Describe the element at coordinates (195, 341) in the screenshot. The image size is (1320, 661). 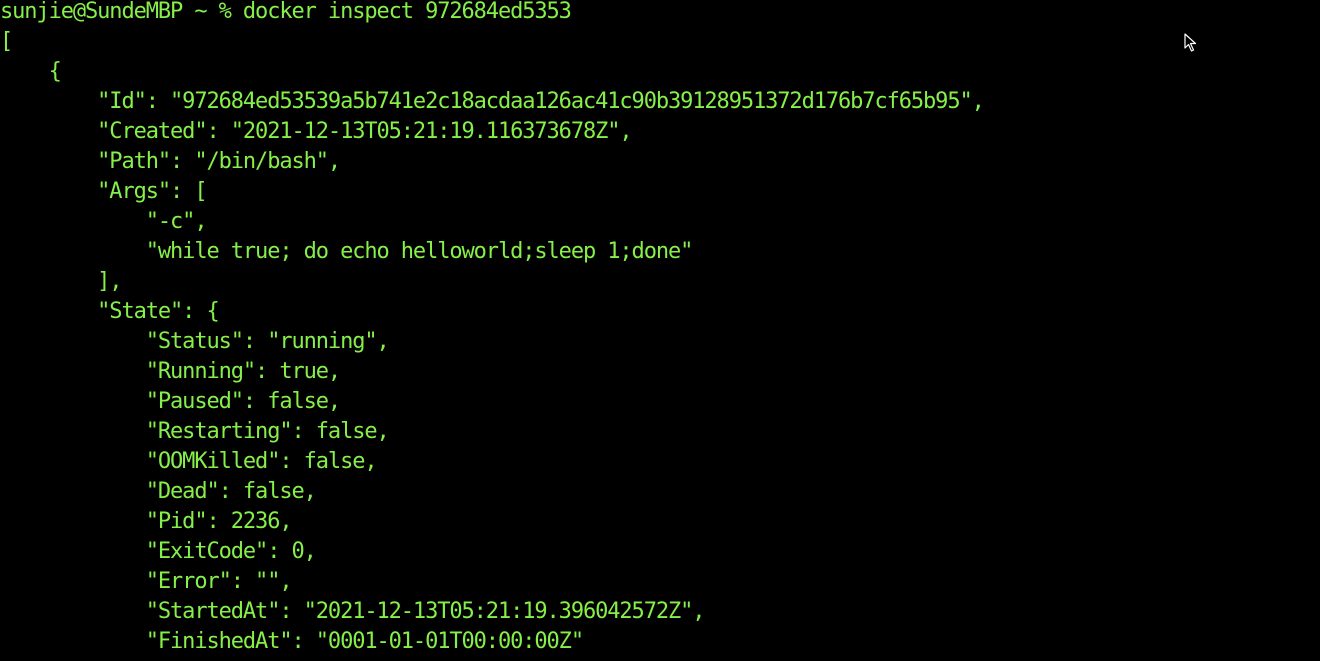
I see `output-line: "Status": "running",` at that location.